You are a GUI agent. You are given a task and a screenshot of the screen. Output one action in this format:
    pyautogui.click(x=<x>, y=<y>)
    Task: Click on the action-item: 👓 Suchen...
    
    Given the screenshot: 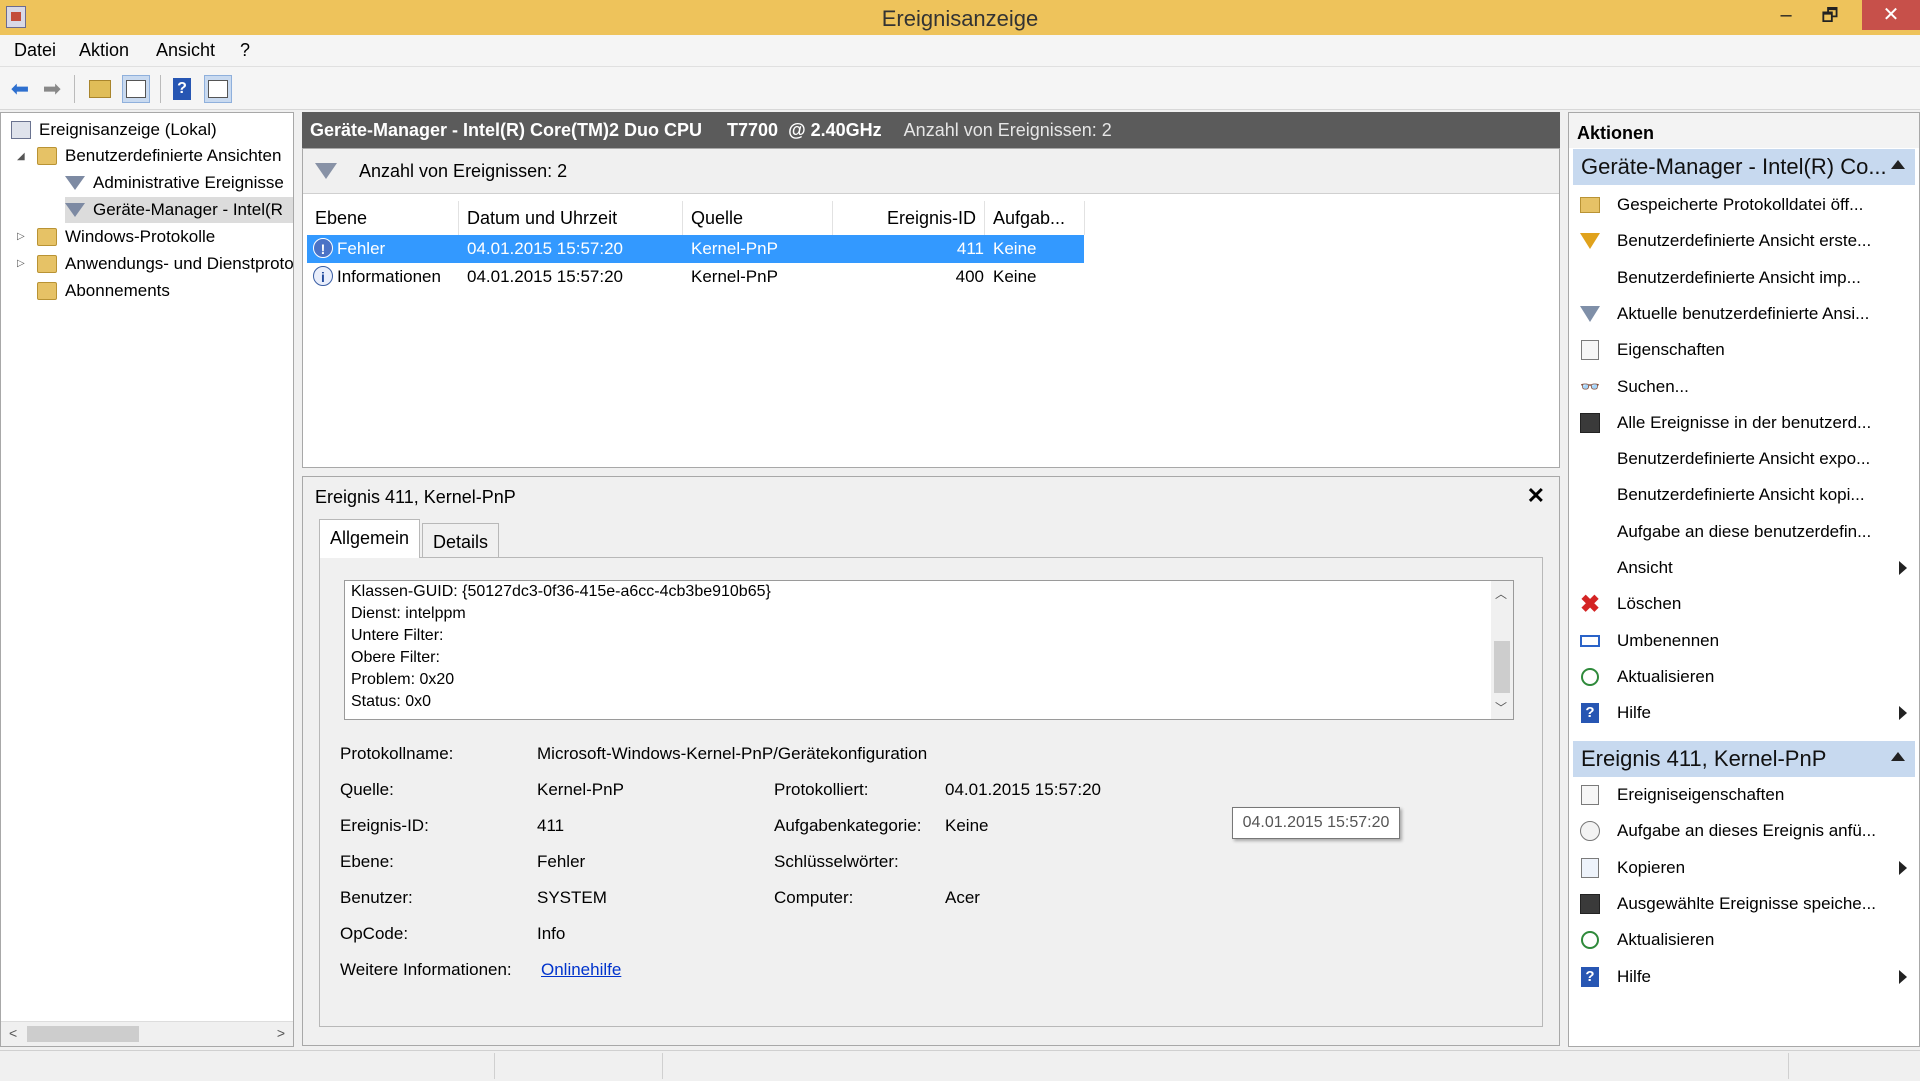 What is the action you would take?
    pyautogui.click(x=1744, y=387)
    